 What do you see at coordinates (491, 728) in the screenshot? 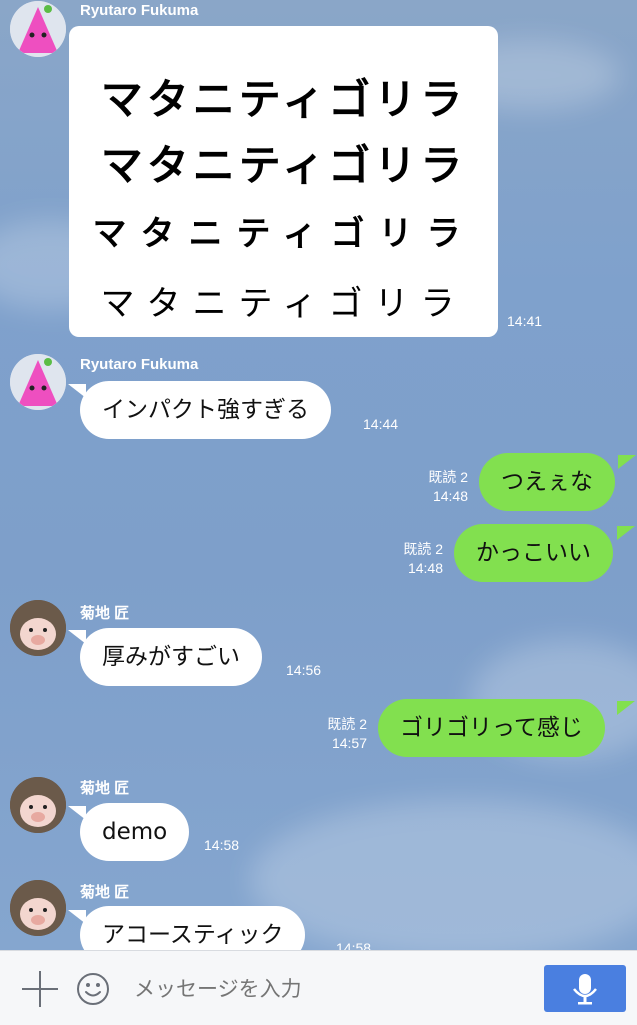
I see `message-bubble: ゴリゴリって感じ` at bounding box center [491, 728].